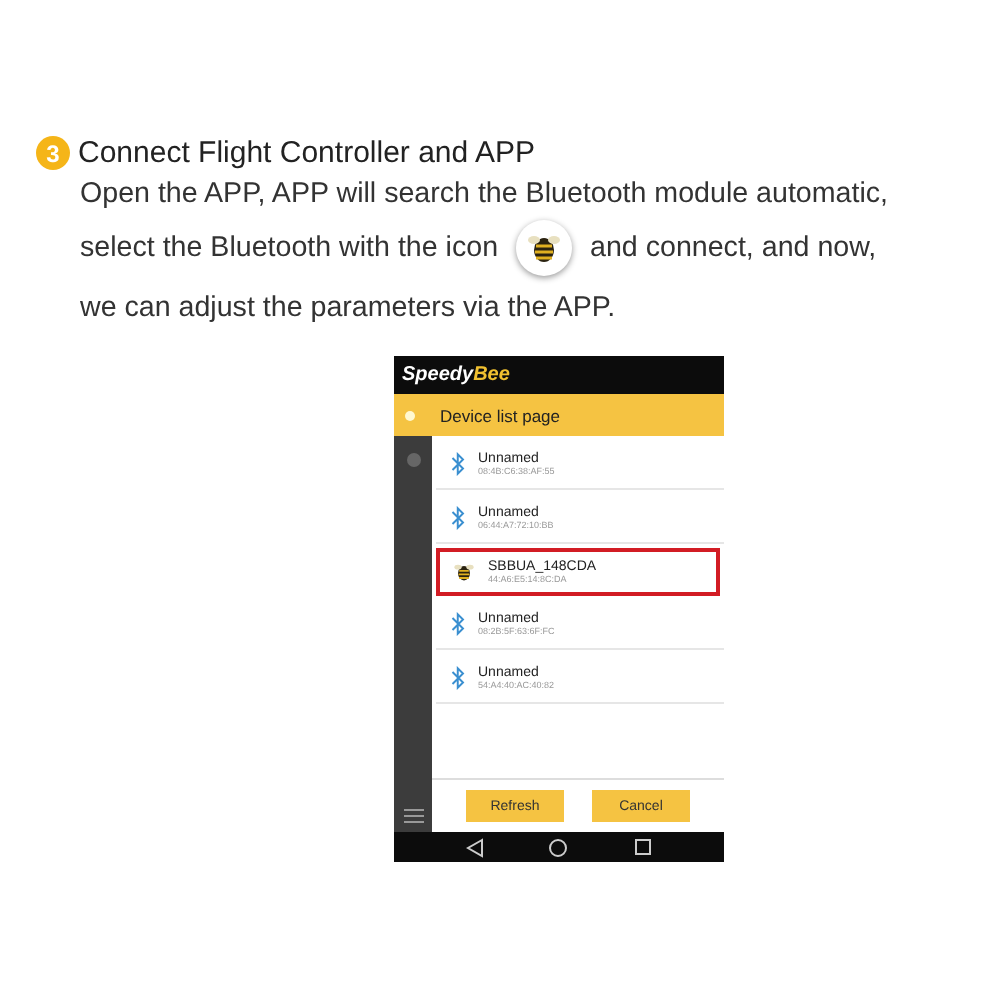 This screenshot has height=1000, width=1000. Describe the element at coordinates (413, 816) in the screenshot. I see `menu-icon` at that location.